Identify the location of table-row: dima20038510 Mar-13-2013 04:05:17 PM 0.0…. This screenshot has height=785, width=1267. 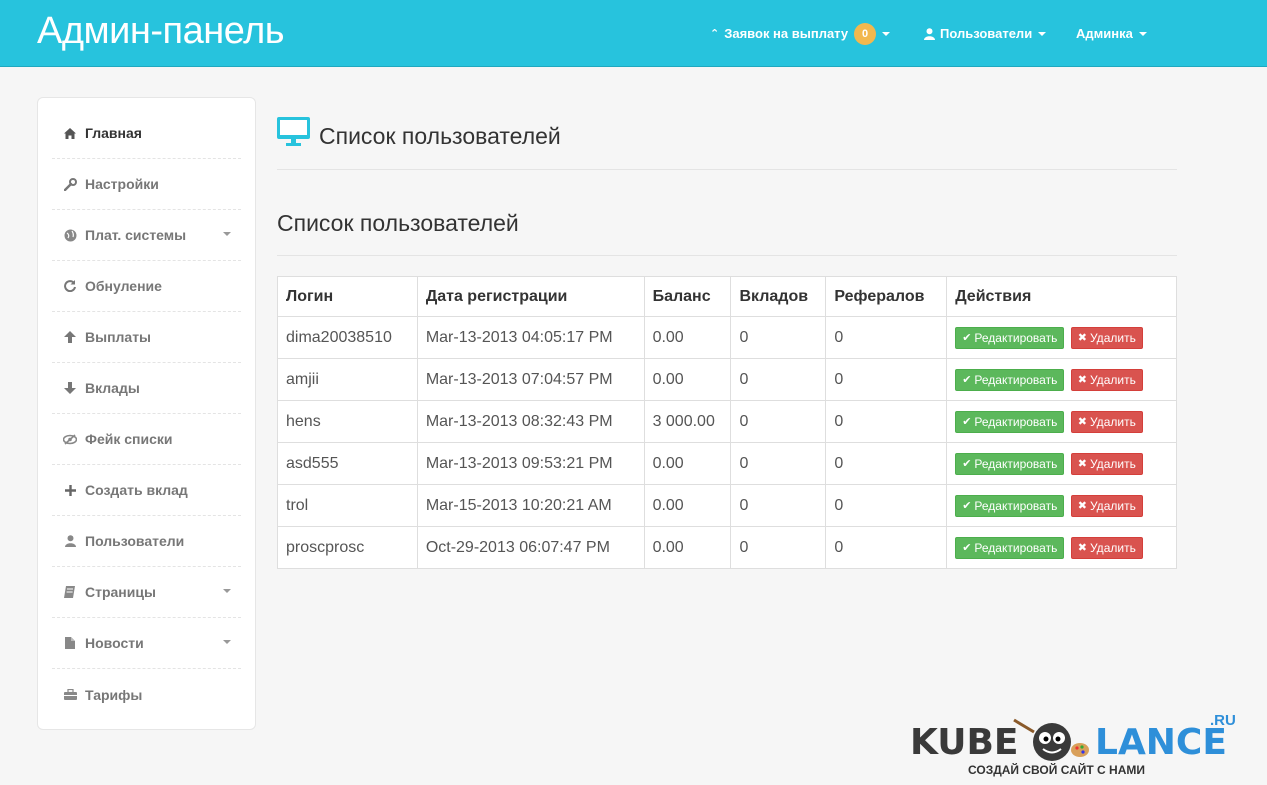
(727, 337).